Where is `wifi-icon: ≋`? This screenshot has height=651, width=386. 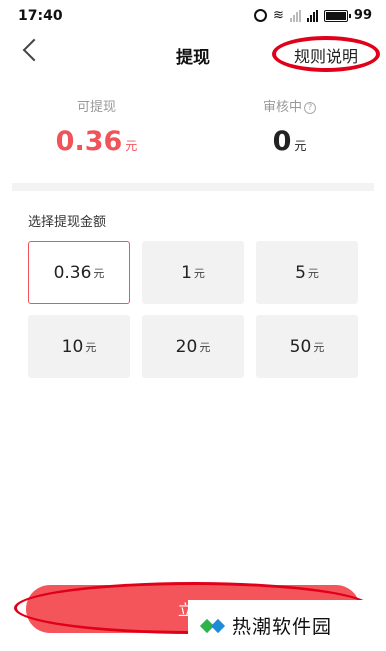
wifi-icon: ≋ is located at coordinates (278, 15).